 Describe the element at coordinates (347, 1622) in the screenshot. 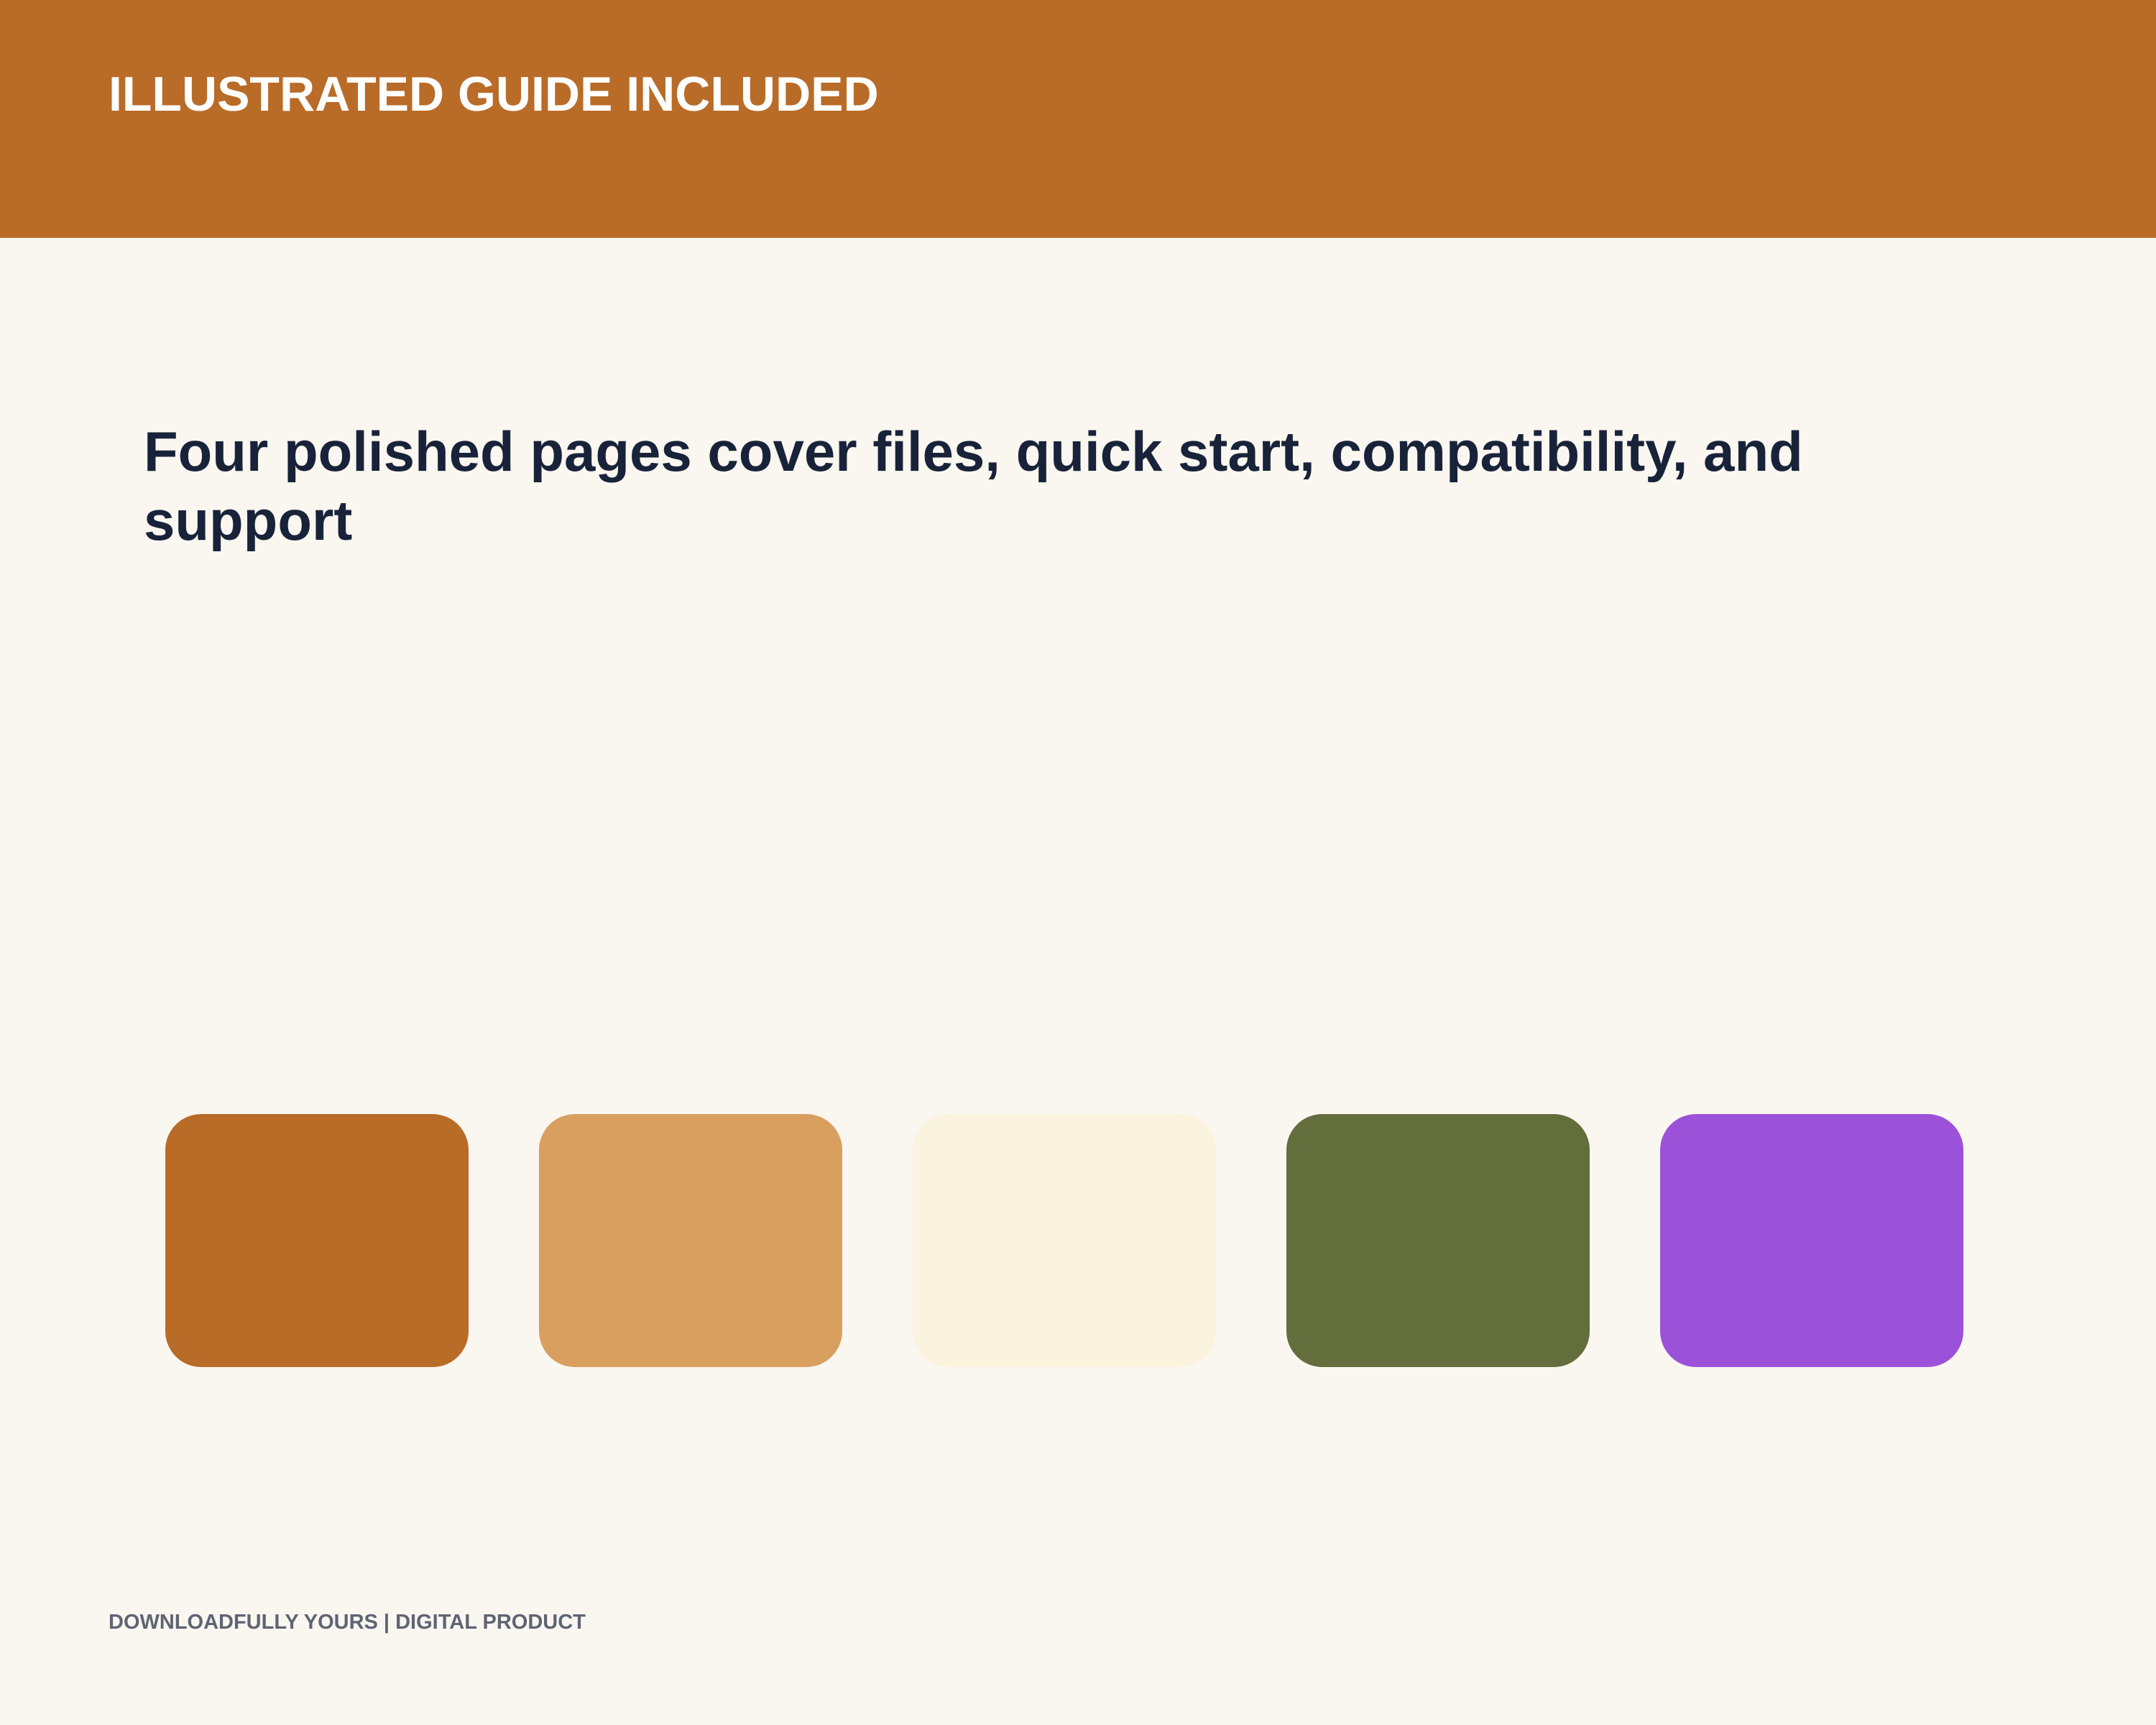

I see `footer-brand-text: DOWNLOADFULLY YOURS | DIGITAL PRODUCT` at that location.